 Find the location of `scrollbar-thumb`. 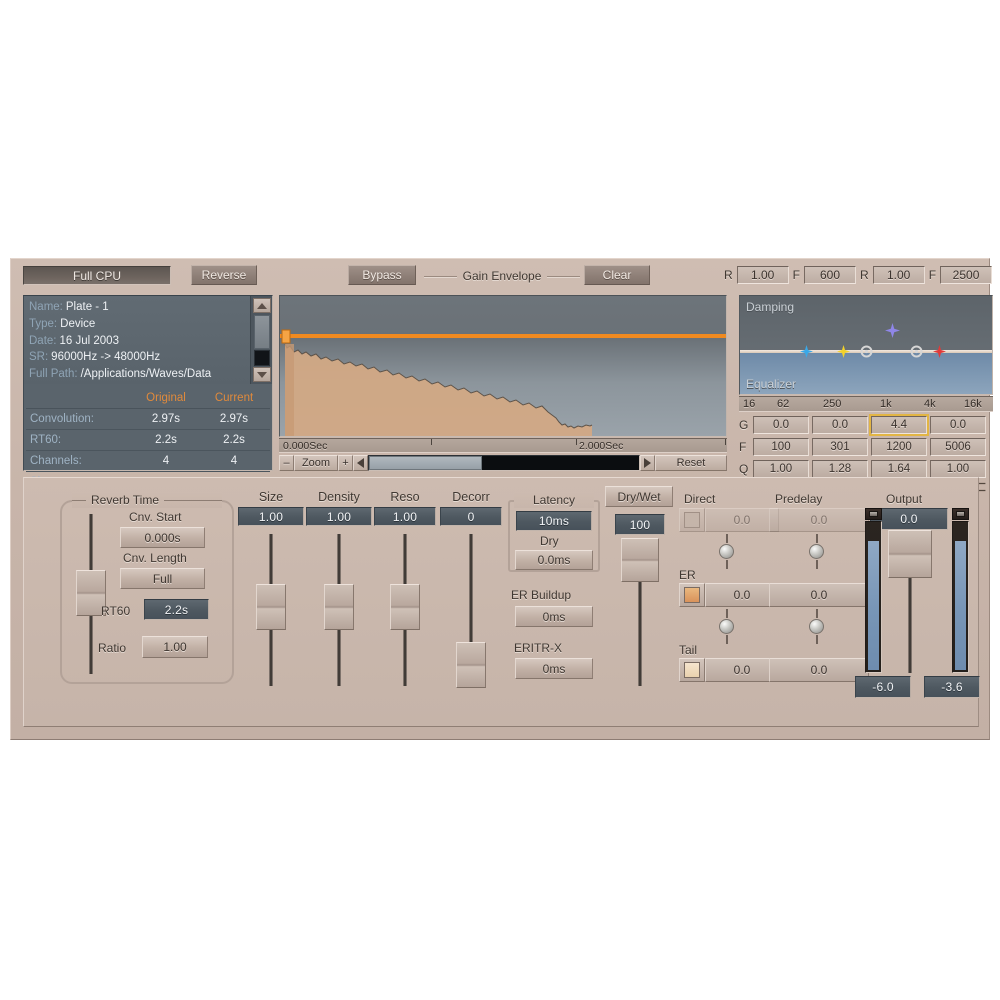

scrollbar-thumb is located at coordinates (262, 332).